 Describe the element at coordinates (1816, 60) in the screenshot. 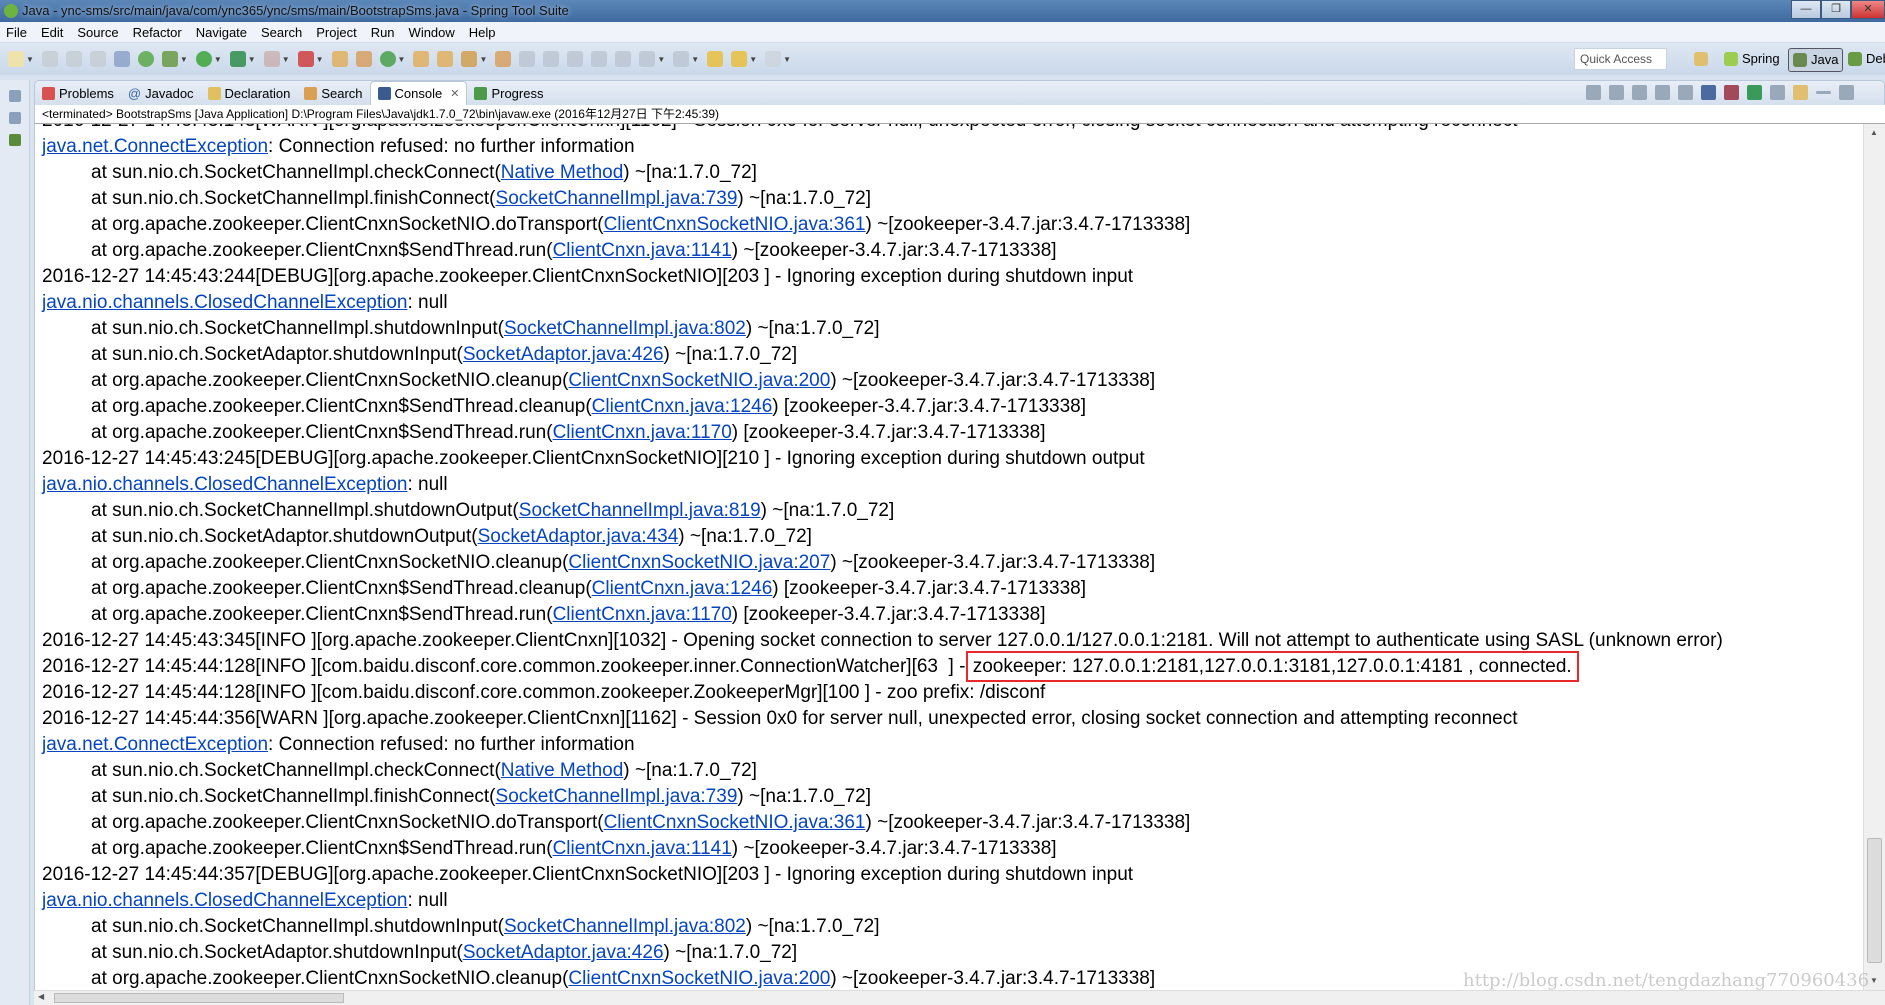

I see `perspective-java: Java` at that location.